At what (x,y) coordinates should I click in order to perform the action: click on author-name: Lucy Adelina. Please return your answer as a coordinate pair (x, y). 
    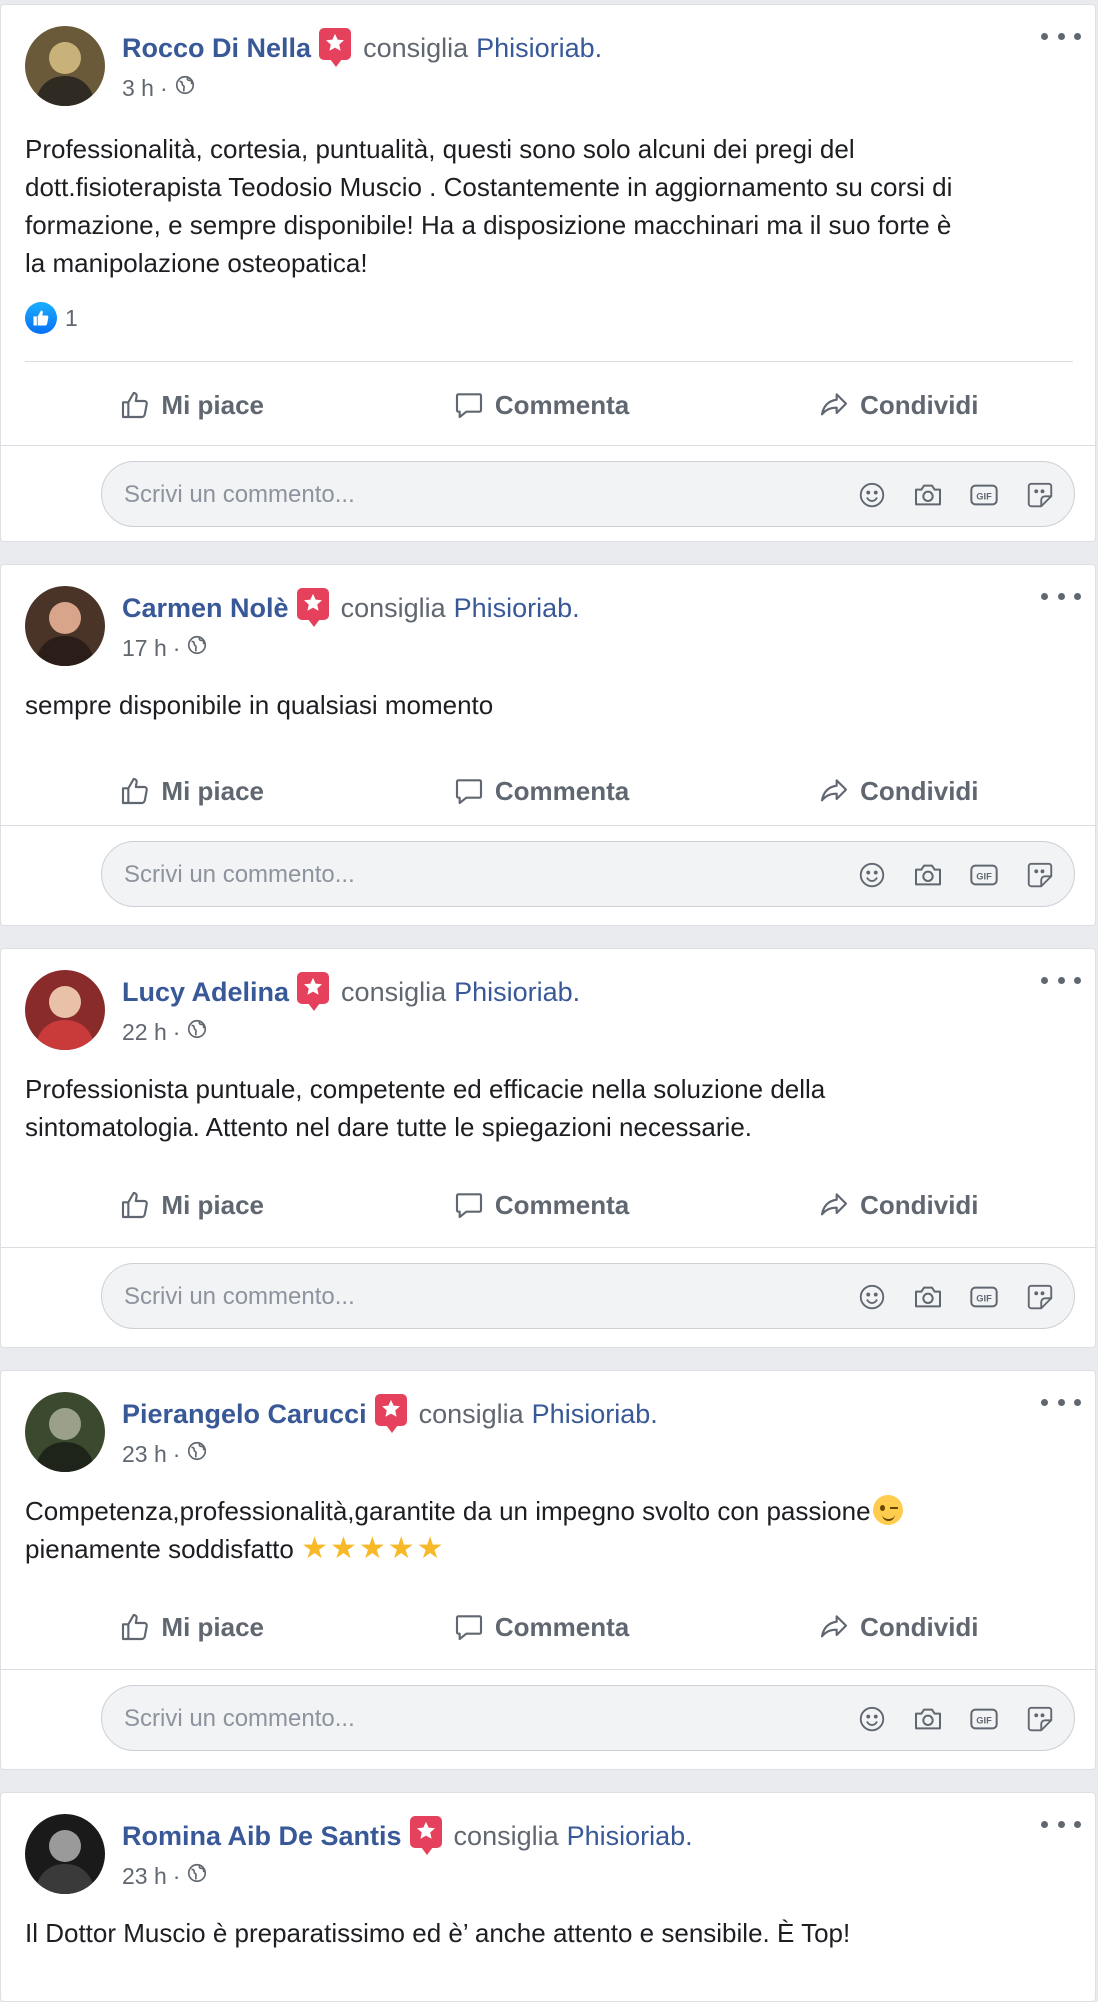
    Looking at the image, I should click on (205, 992).